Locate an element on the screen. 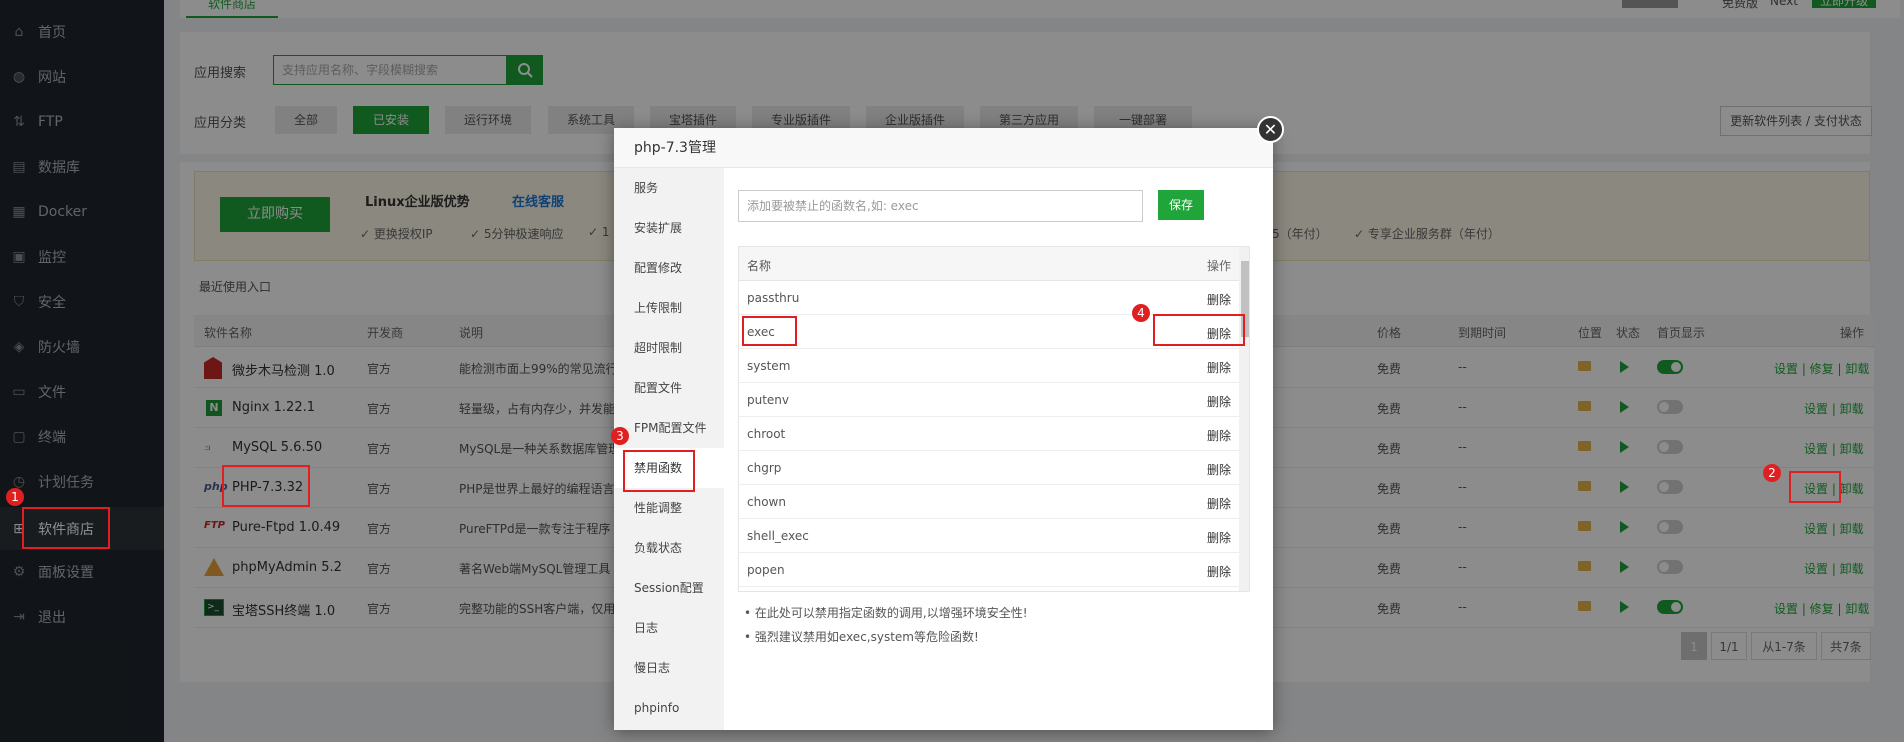 This screenshot has height=742, width=1904. dialog-title: php-7.3管理 is located at coordinates (943, 148).